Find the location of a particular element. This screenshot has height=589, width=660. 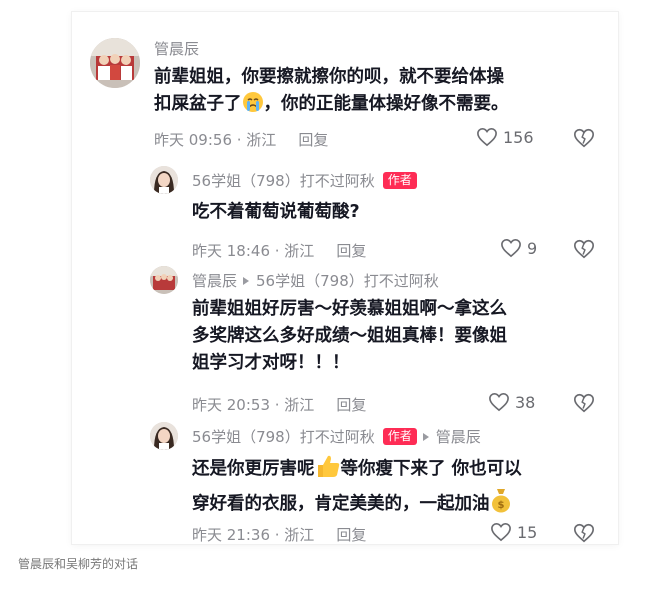

reply-meta: 昨天 21:36 · 浙江 回复 is located at coordinates (279, 534).